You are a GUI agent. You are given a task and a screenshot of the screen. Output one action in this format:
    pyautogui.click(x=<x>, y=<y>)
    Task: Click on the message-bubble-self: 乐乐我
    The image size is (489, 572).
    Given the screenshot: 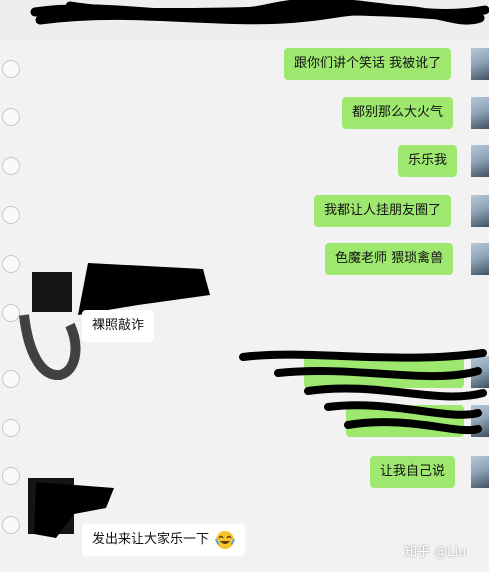 What is the action you would take?
    pyautogui.click(x=428, y=161)
    